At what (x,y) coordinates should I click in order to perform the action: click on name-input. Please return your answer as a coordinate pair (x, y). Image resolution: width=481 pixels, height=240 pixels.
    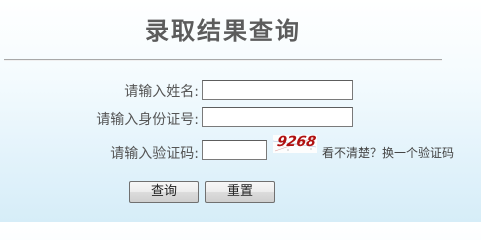
    Looking at the image, I should click on (277, 90).